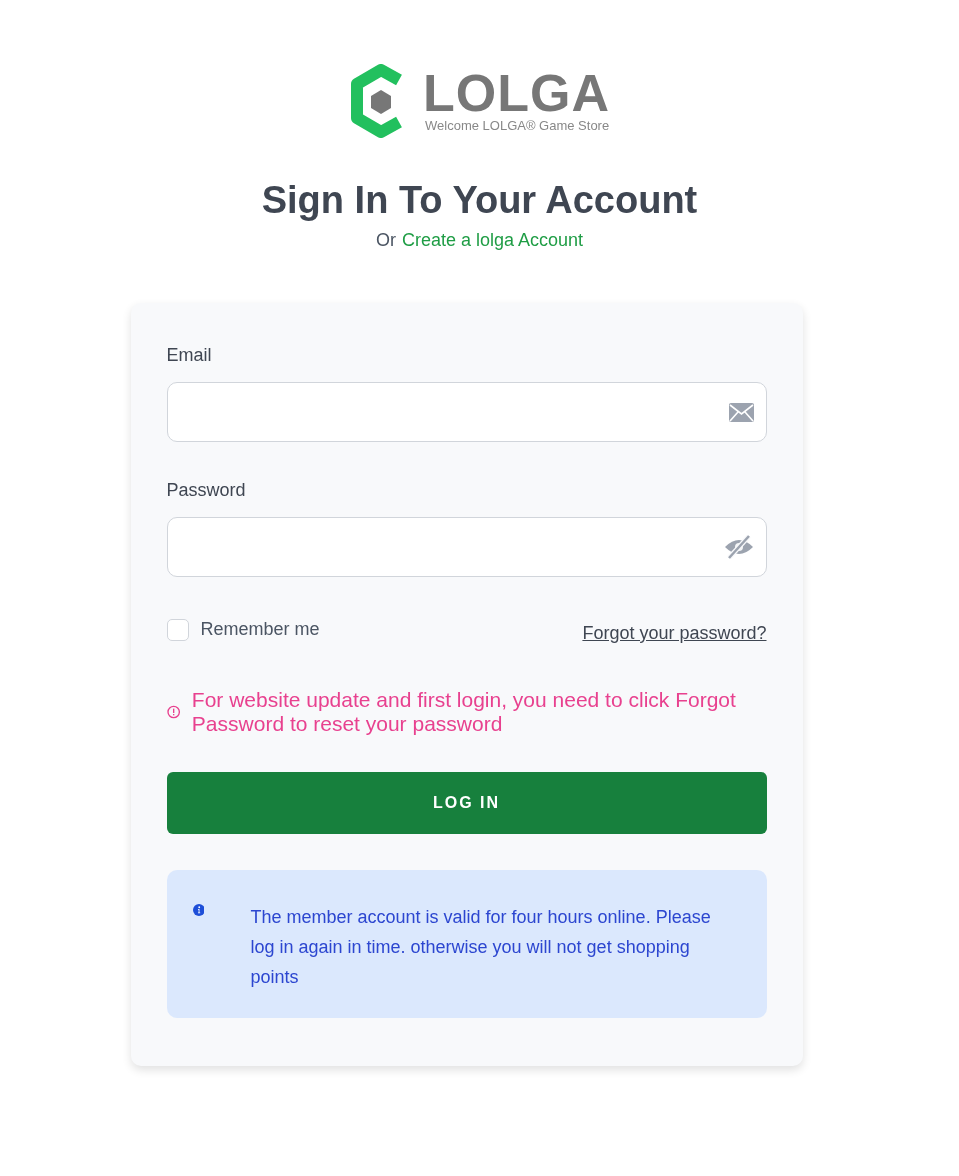  What do you see at coordinates (738, 547) in the screenshot?
I see `eye-slash-icon` at bounding box center [738, 547].